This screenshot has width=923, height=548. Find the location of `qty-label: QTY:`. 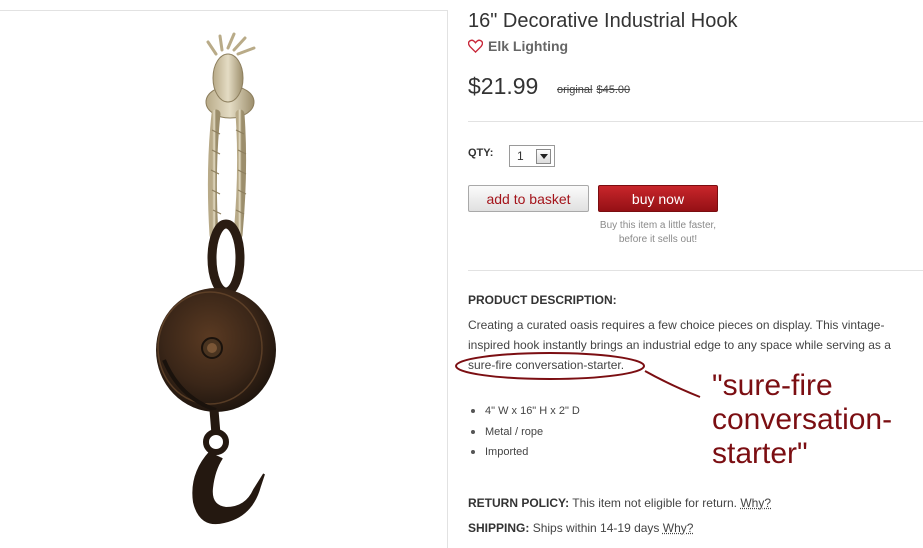

qty-label: QTY: is located at coordinates (481, 153).